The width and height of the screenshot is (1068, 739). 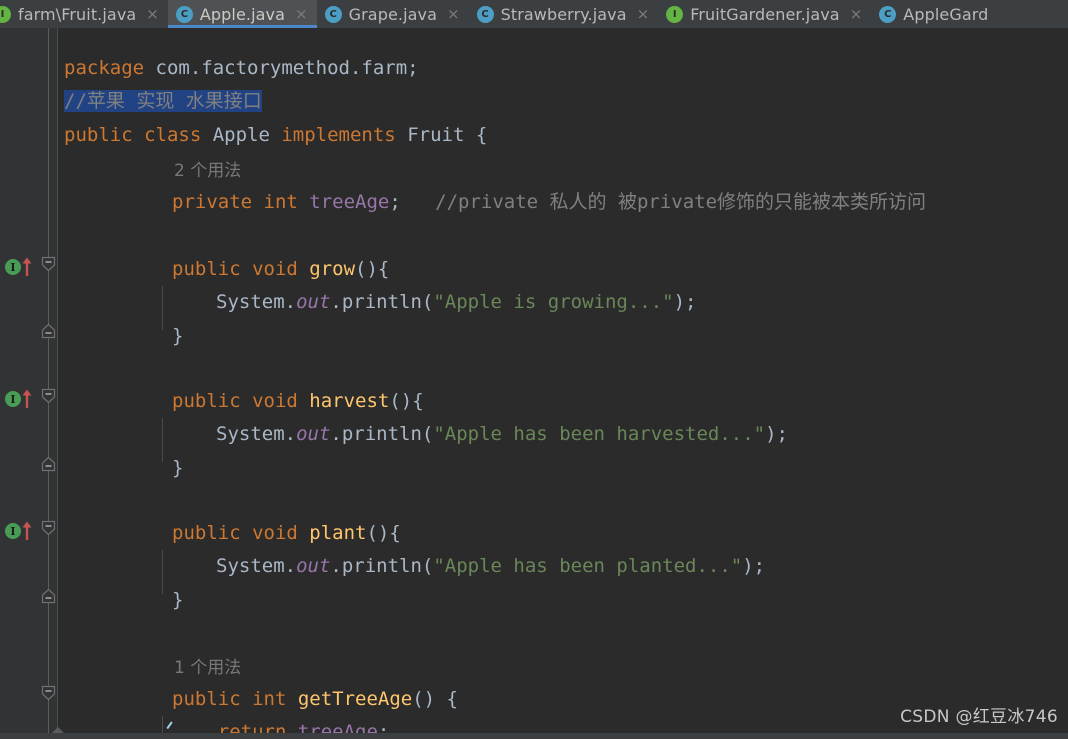 I want to click on tab-label: Grape.java, so click(x=392, y=14).